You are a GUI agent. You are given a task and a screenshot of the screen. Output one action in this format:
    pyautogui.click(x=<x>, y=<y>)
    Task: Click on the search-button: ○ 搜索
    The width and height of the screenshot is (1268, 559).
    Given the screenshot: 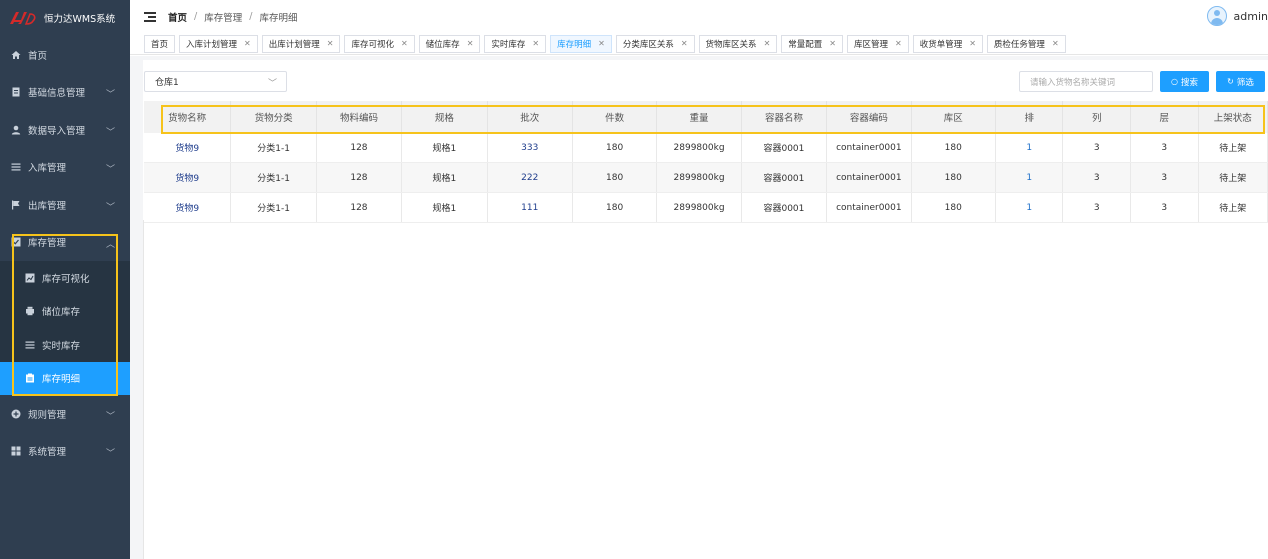 What is the action you would take?
    pyautogui.click(x=1184, y=81)
    